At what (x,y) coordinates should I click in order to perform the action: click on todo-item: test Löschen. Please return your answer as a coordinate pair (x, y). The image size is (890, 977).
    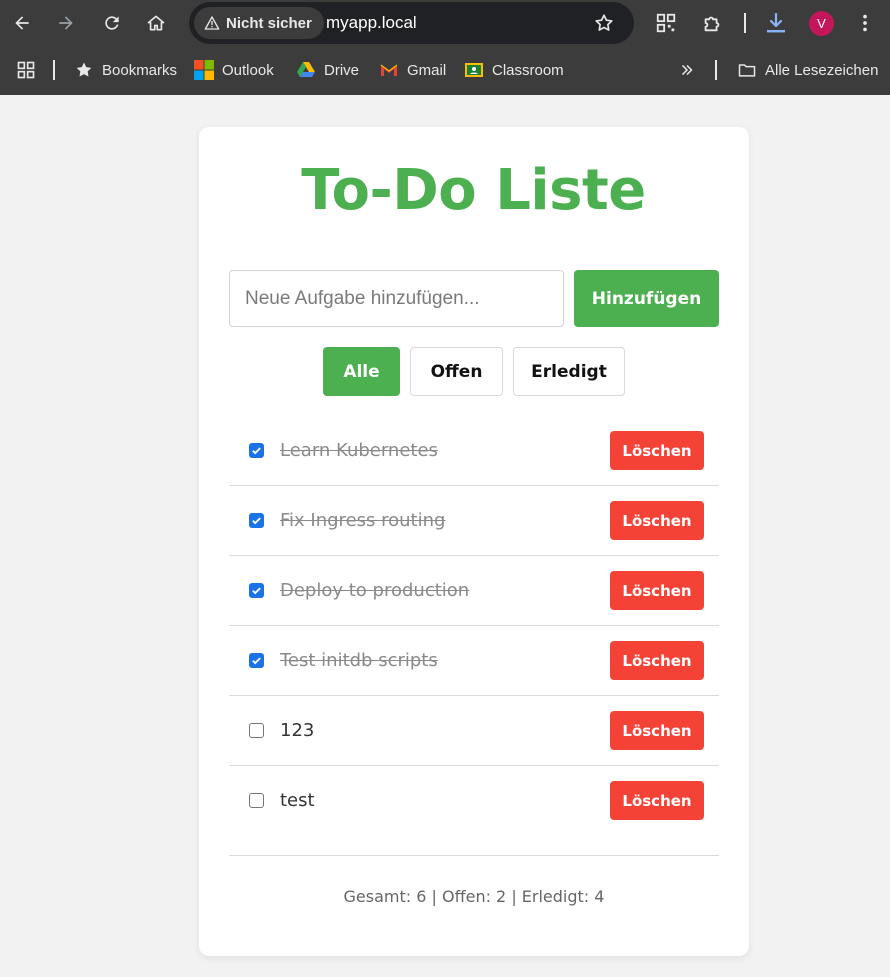
    Looking at the image, I should click on (474, 801).